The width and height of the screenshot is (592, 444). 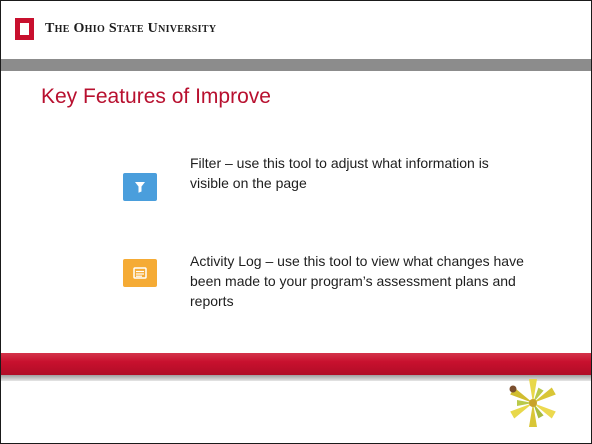 I want to click on footer-band-shadow, so click(x=296, y=378).